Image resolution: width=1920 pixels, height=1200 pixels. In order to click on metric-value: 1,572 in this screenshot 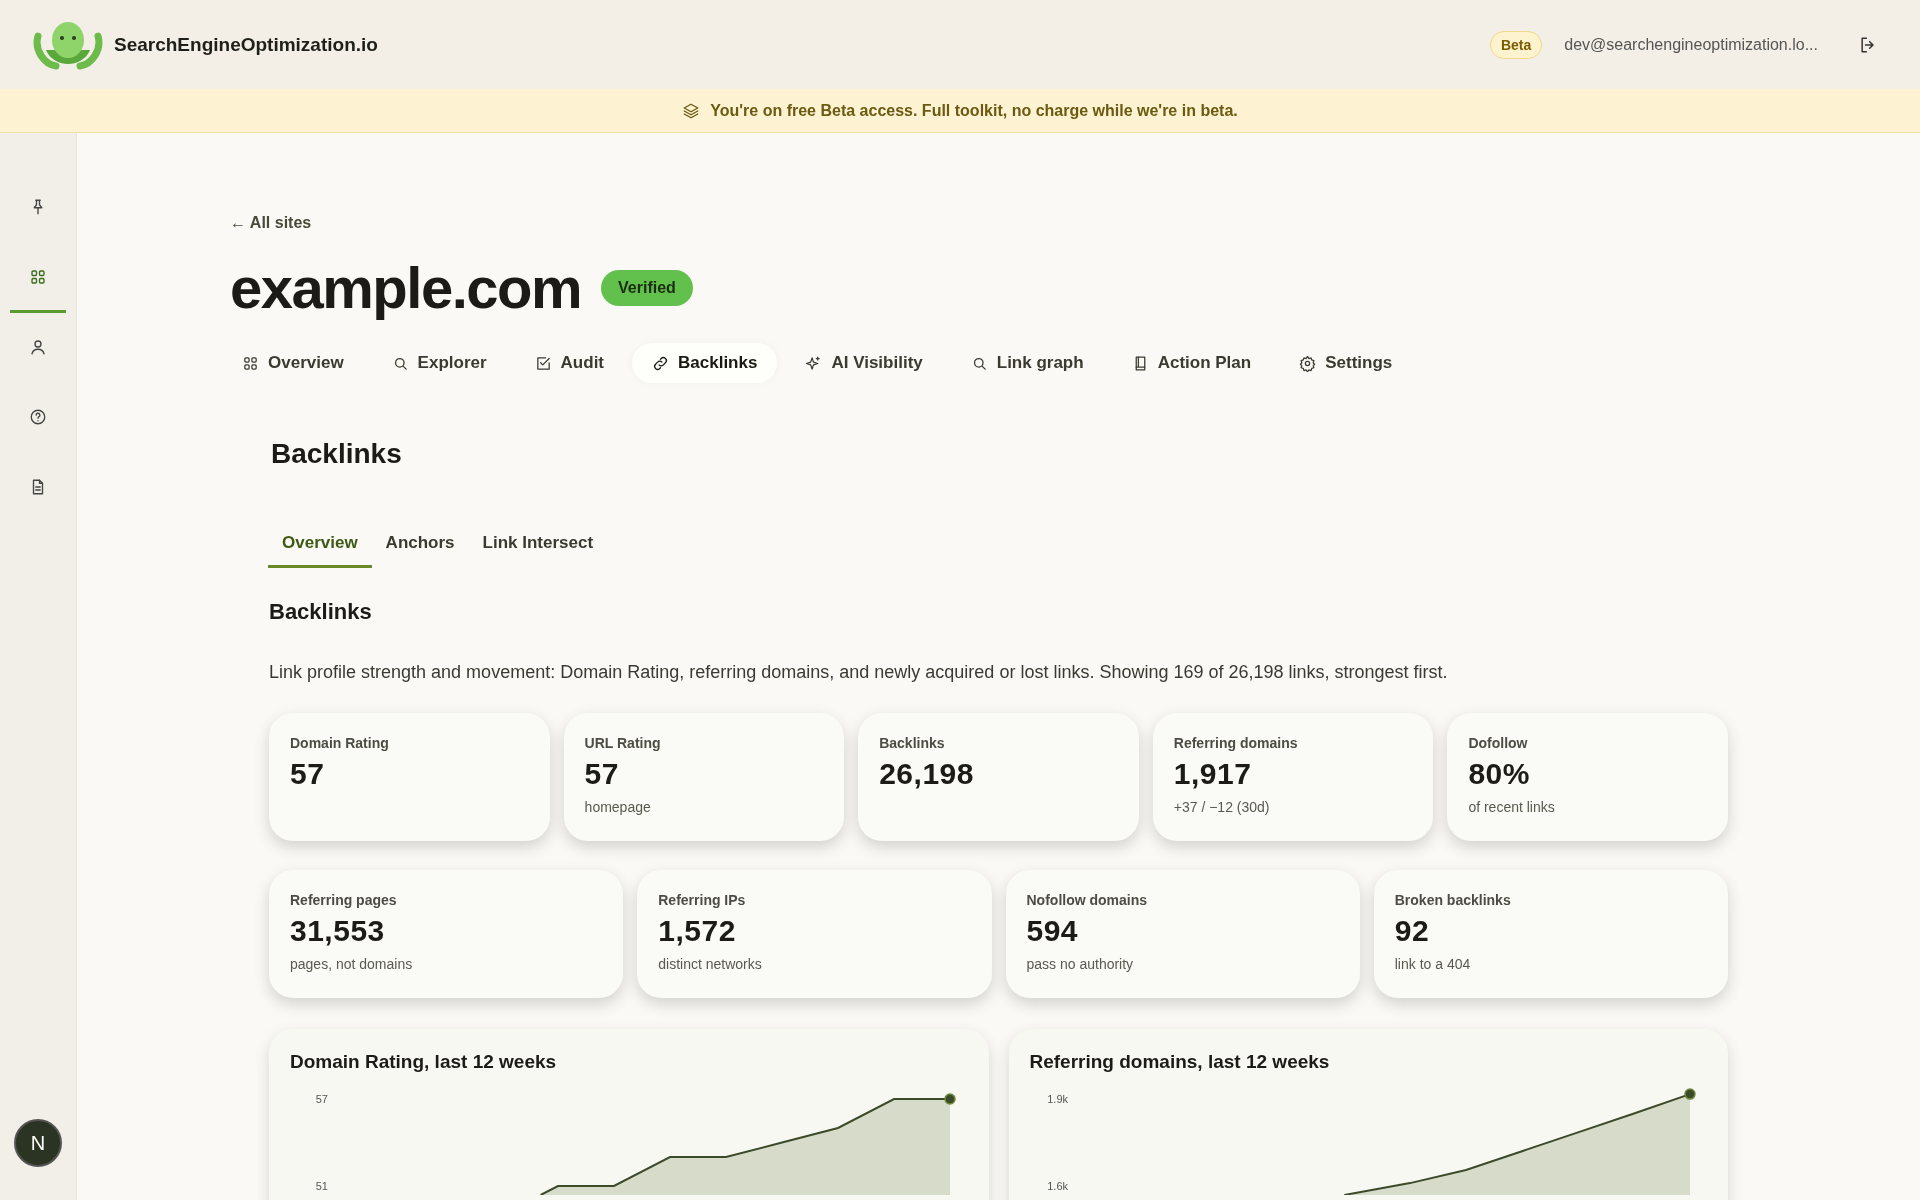, I will do `click(697, 931)`.